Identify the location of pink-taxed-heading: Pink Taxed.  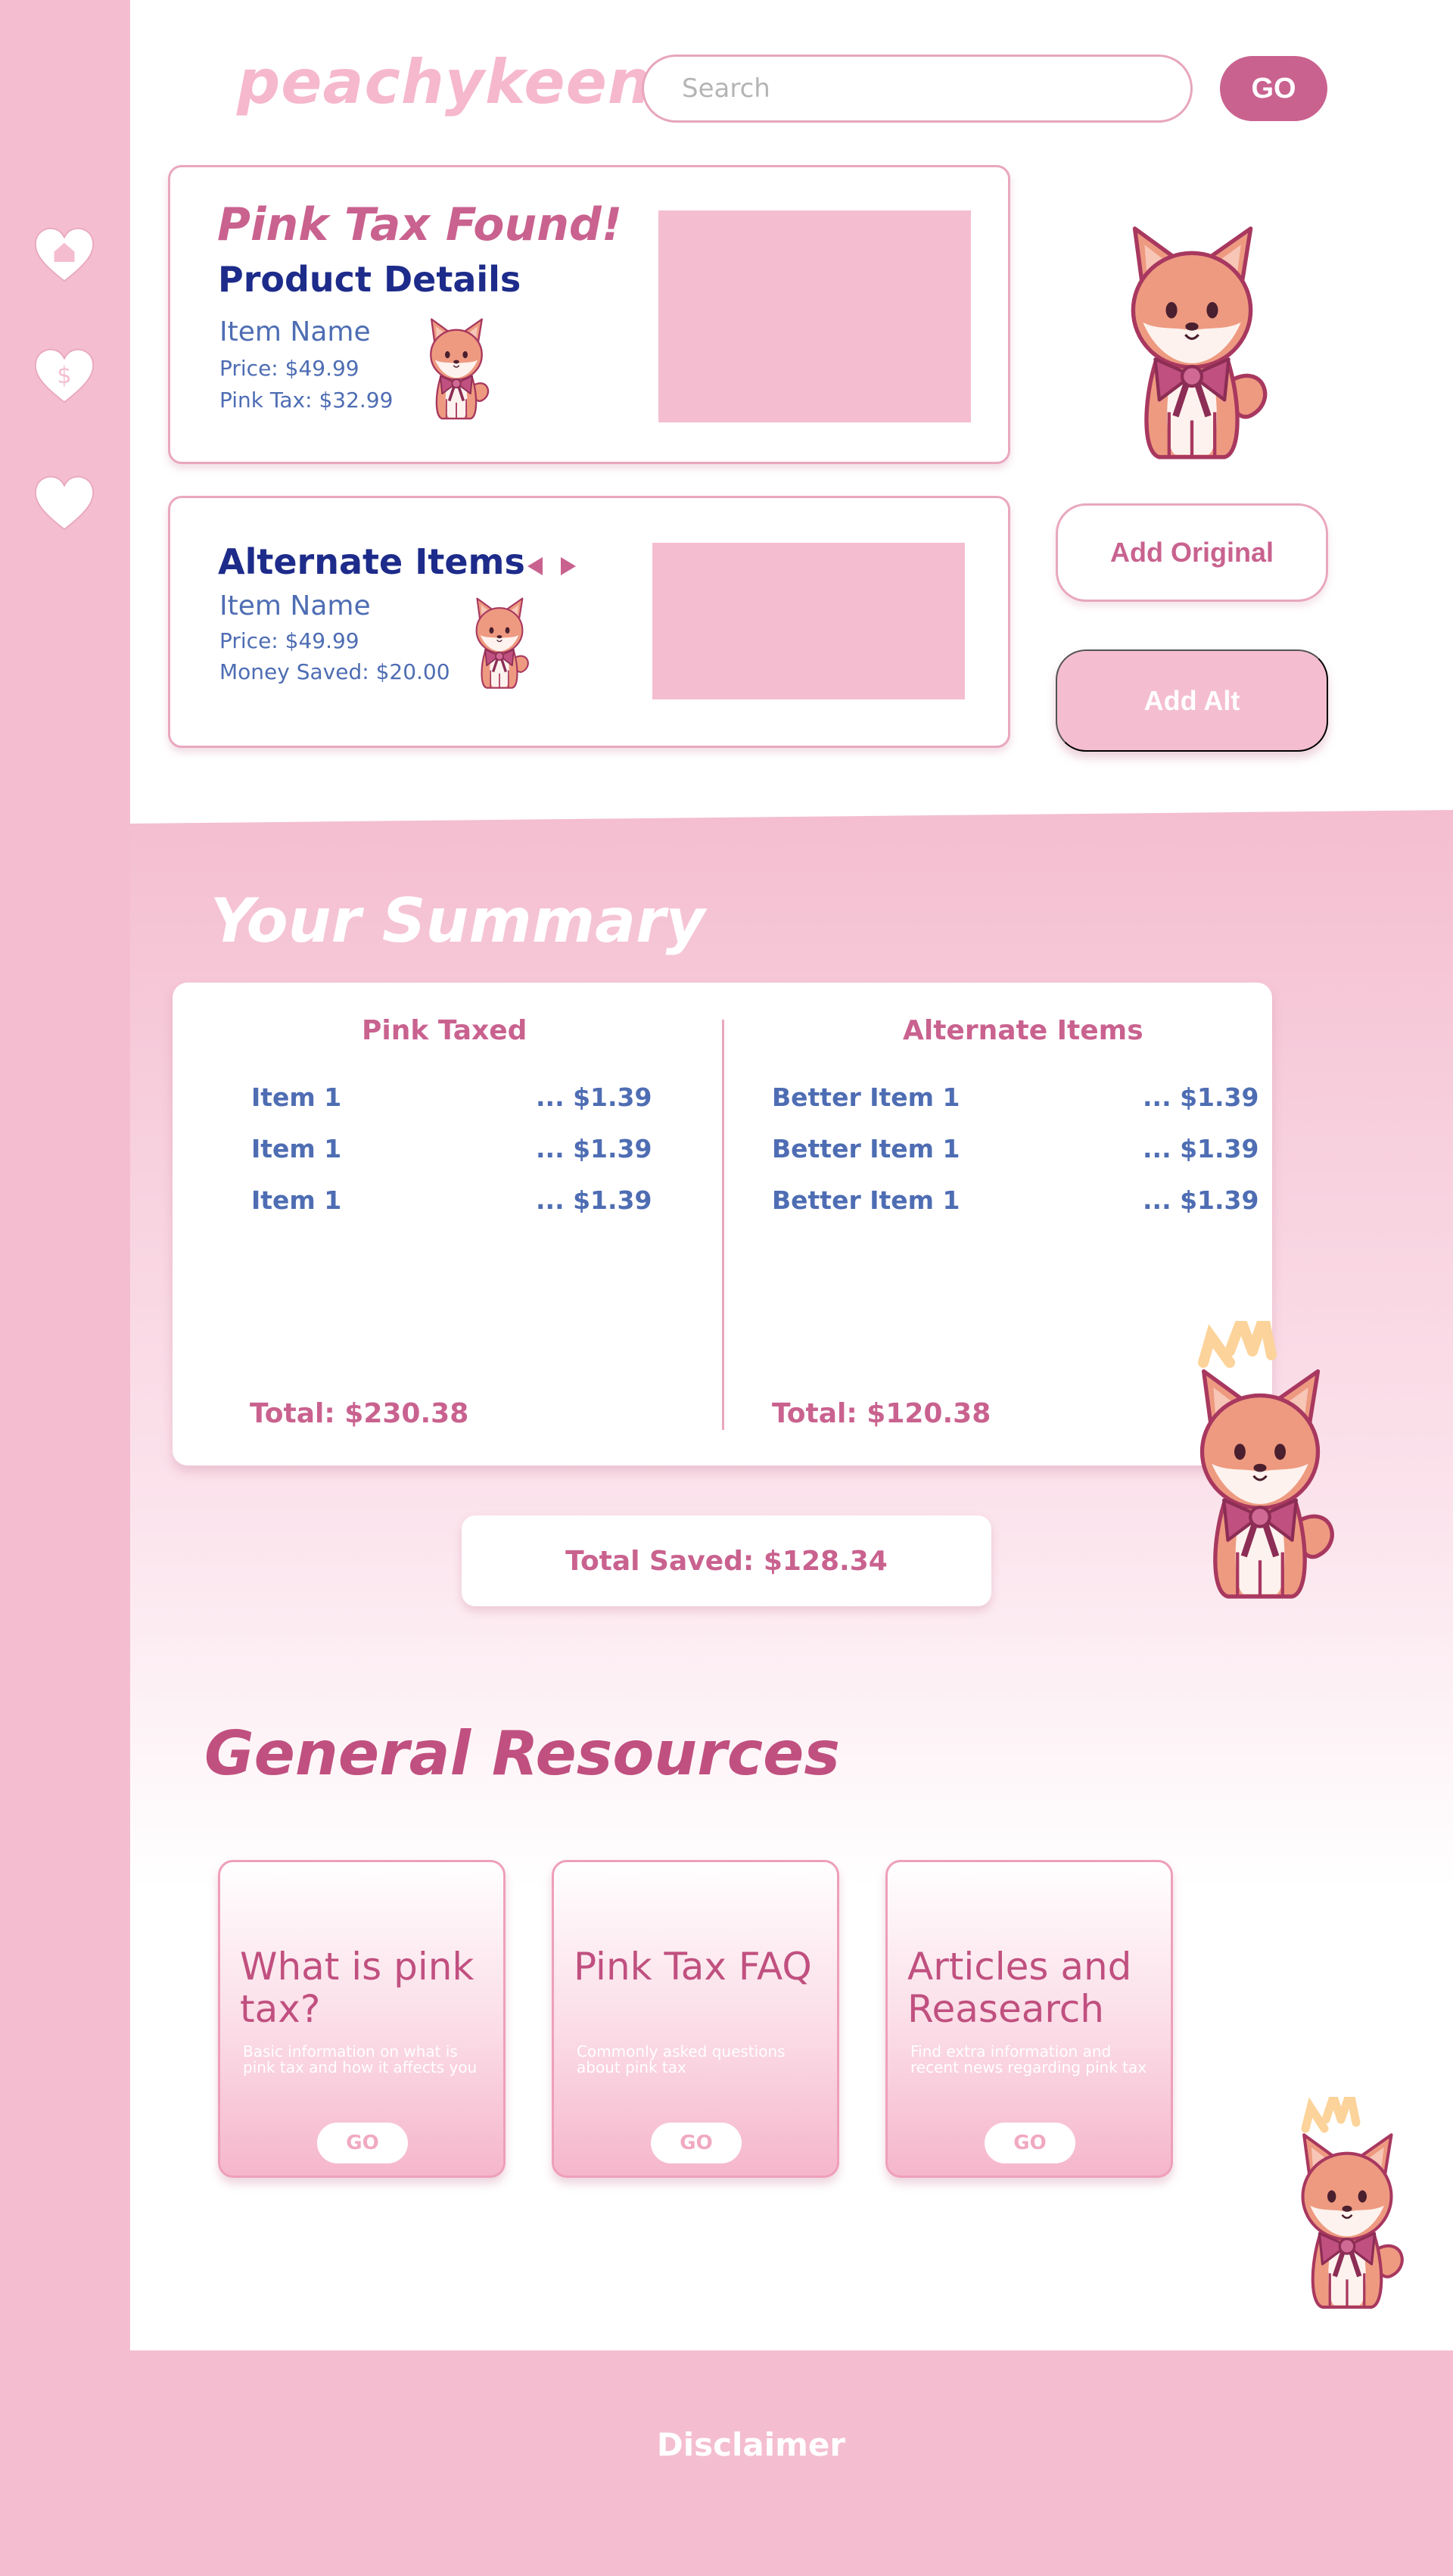
(444, 1030).